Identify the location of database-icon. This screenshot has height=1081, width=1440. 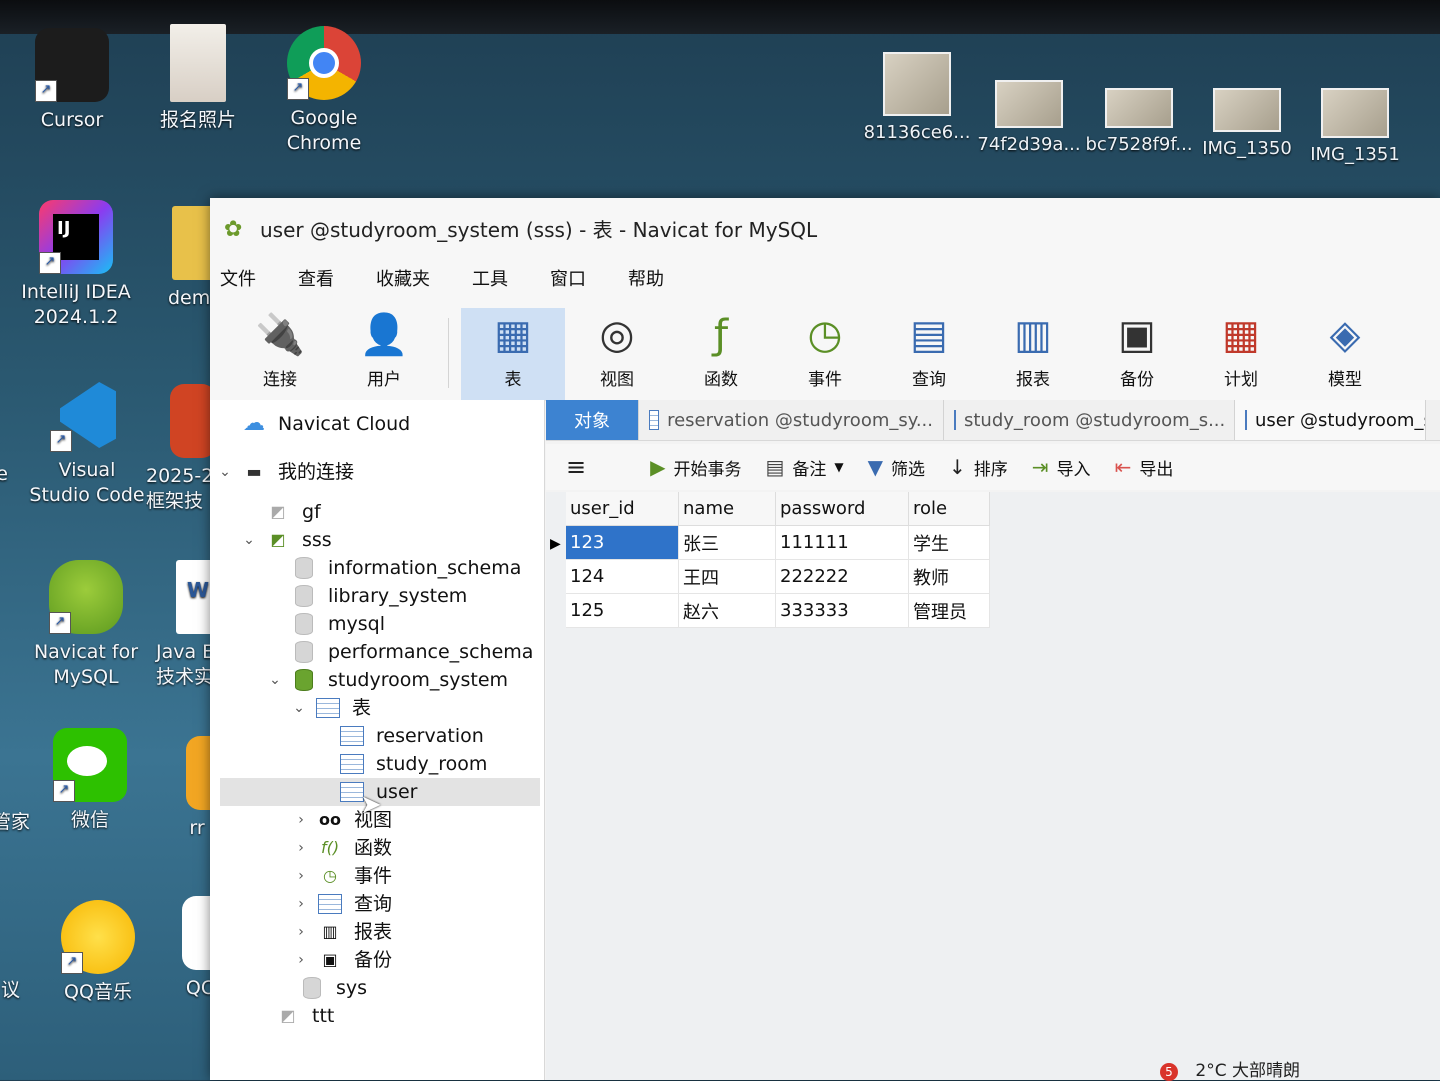
(304, 652).